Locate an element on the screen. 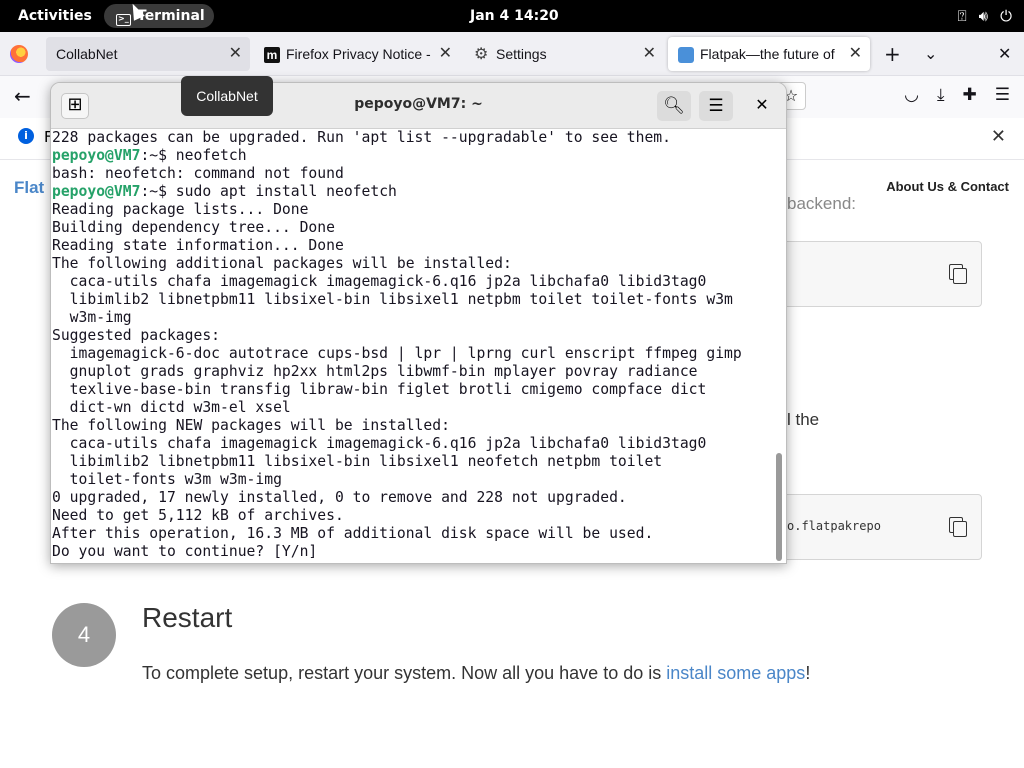  terminal-line-text: Do you want to continue? [Y/n] is located at coordinates (185, 551).